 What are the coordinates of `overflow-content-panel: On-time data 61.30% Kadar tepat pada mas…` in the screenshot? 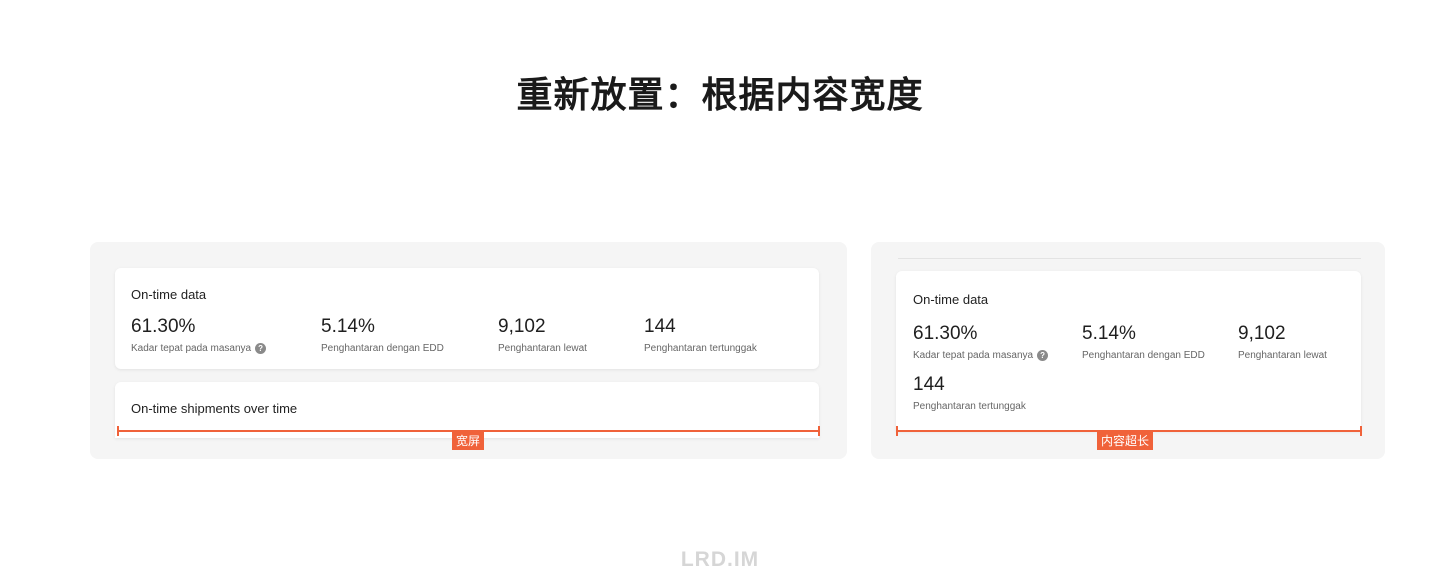 It's located at (1128, 350).